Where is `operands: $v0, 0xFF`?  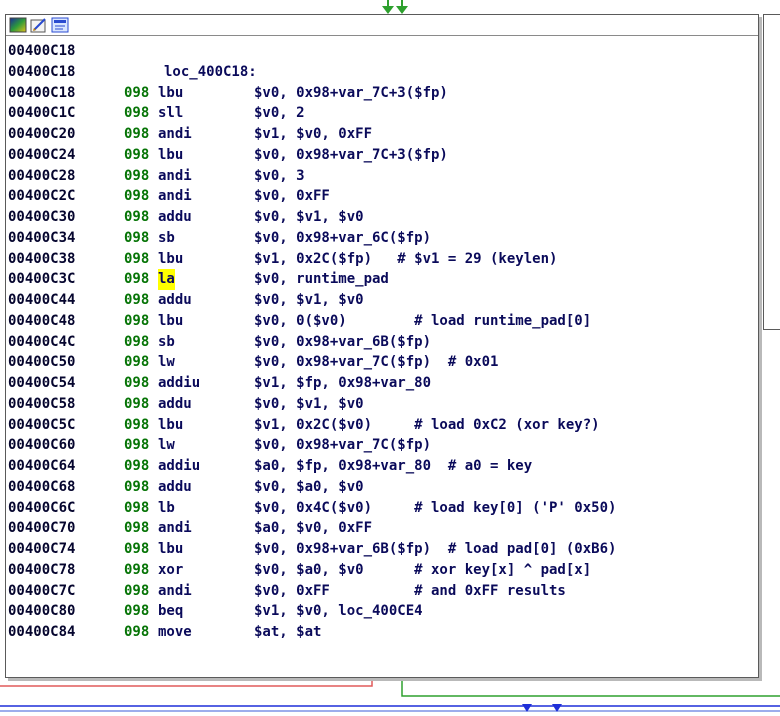
operands: $v0, 0xFF is located at coordinates (292, 196).